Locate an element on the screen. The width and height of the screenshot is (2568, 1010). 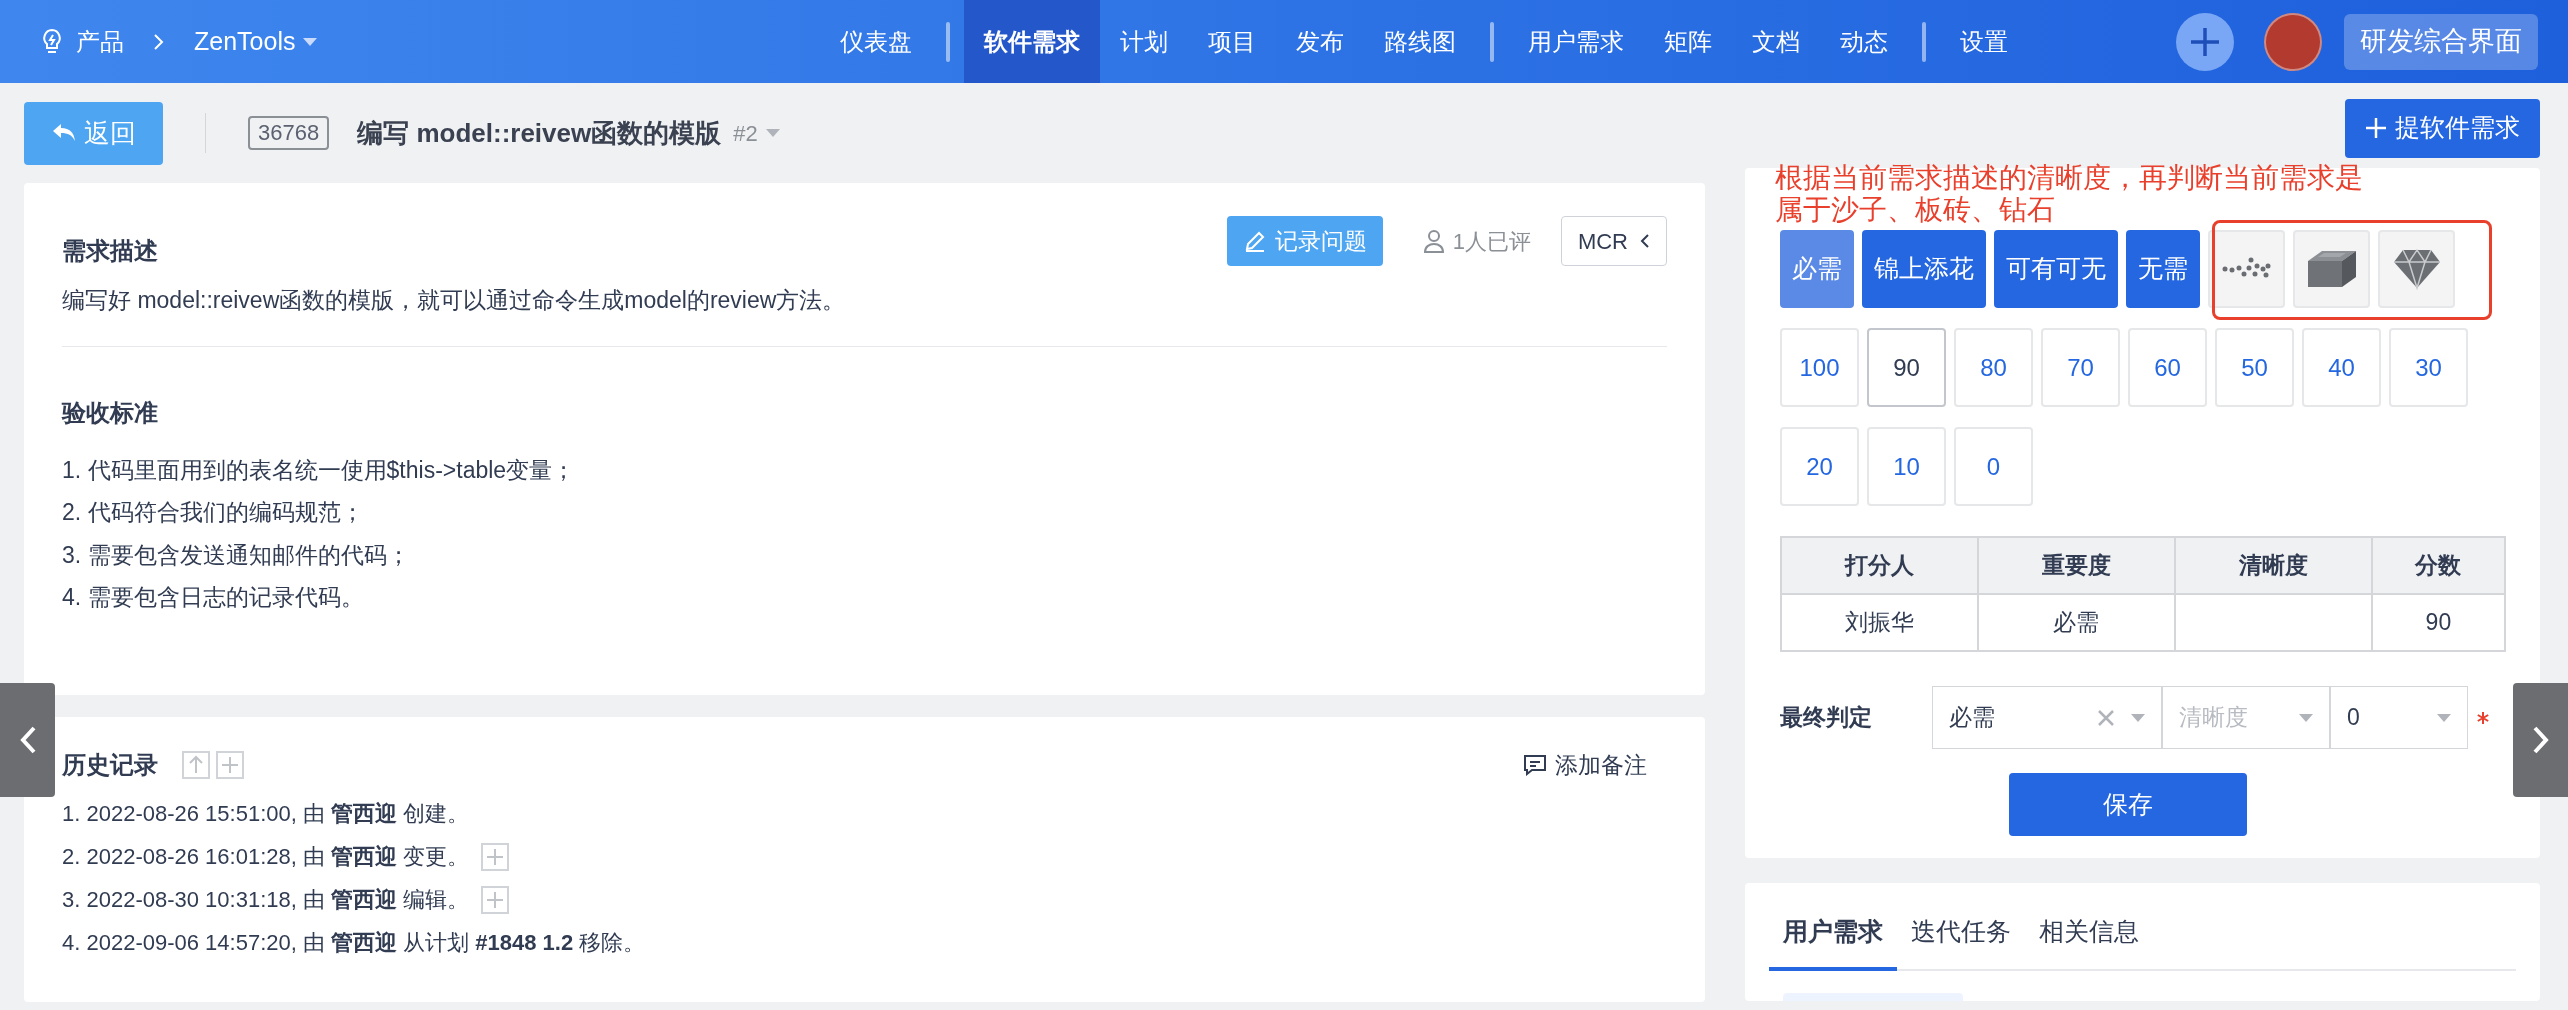
importance-option: 可有可无 is located at coordinates (2056, 269).